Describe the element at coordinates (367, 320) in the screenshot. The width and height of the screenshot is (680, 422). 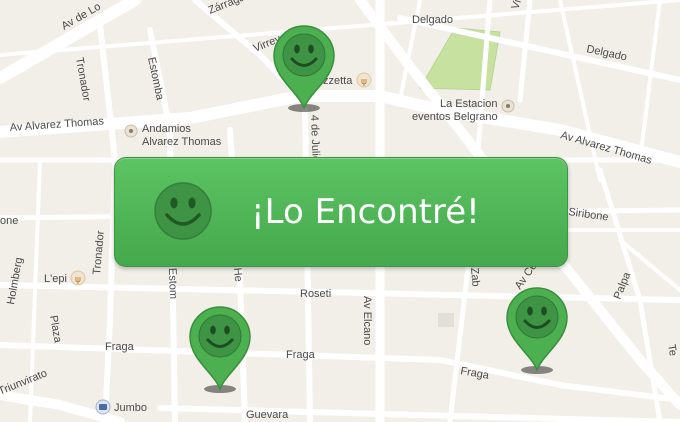
I see `street-label: Av Elcano` at that location.